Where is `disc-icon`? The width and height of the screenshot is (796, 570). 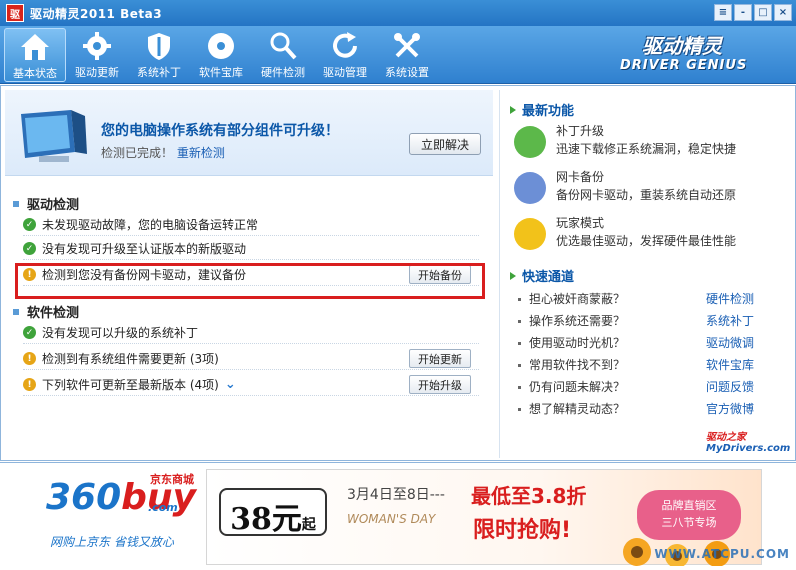 disc-icon is located at coordinates (221, 46).